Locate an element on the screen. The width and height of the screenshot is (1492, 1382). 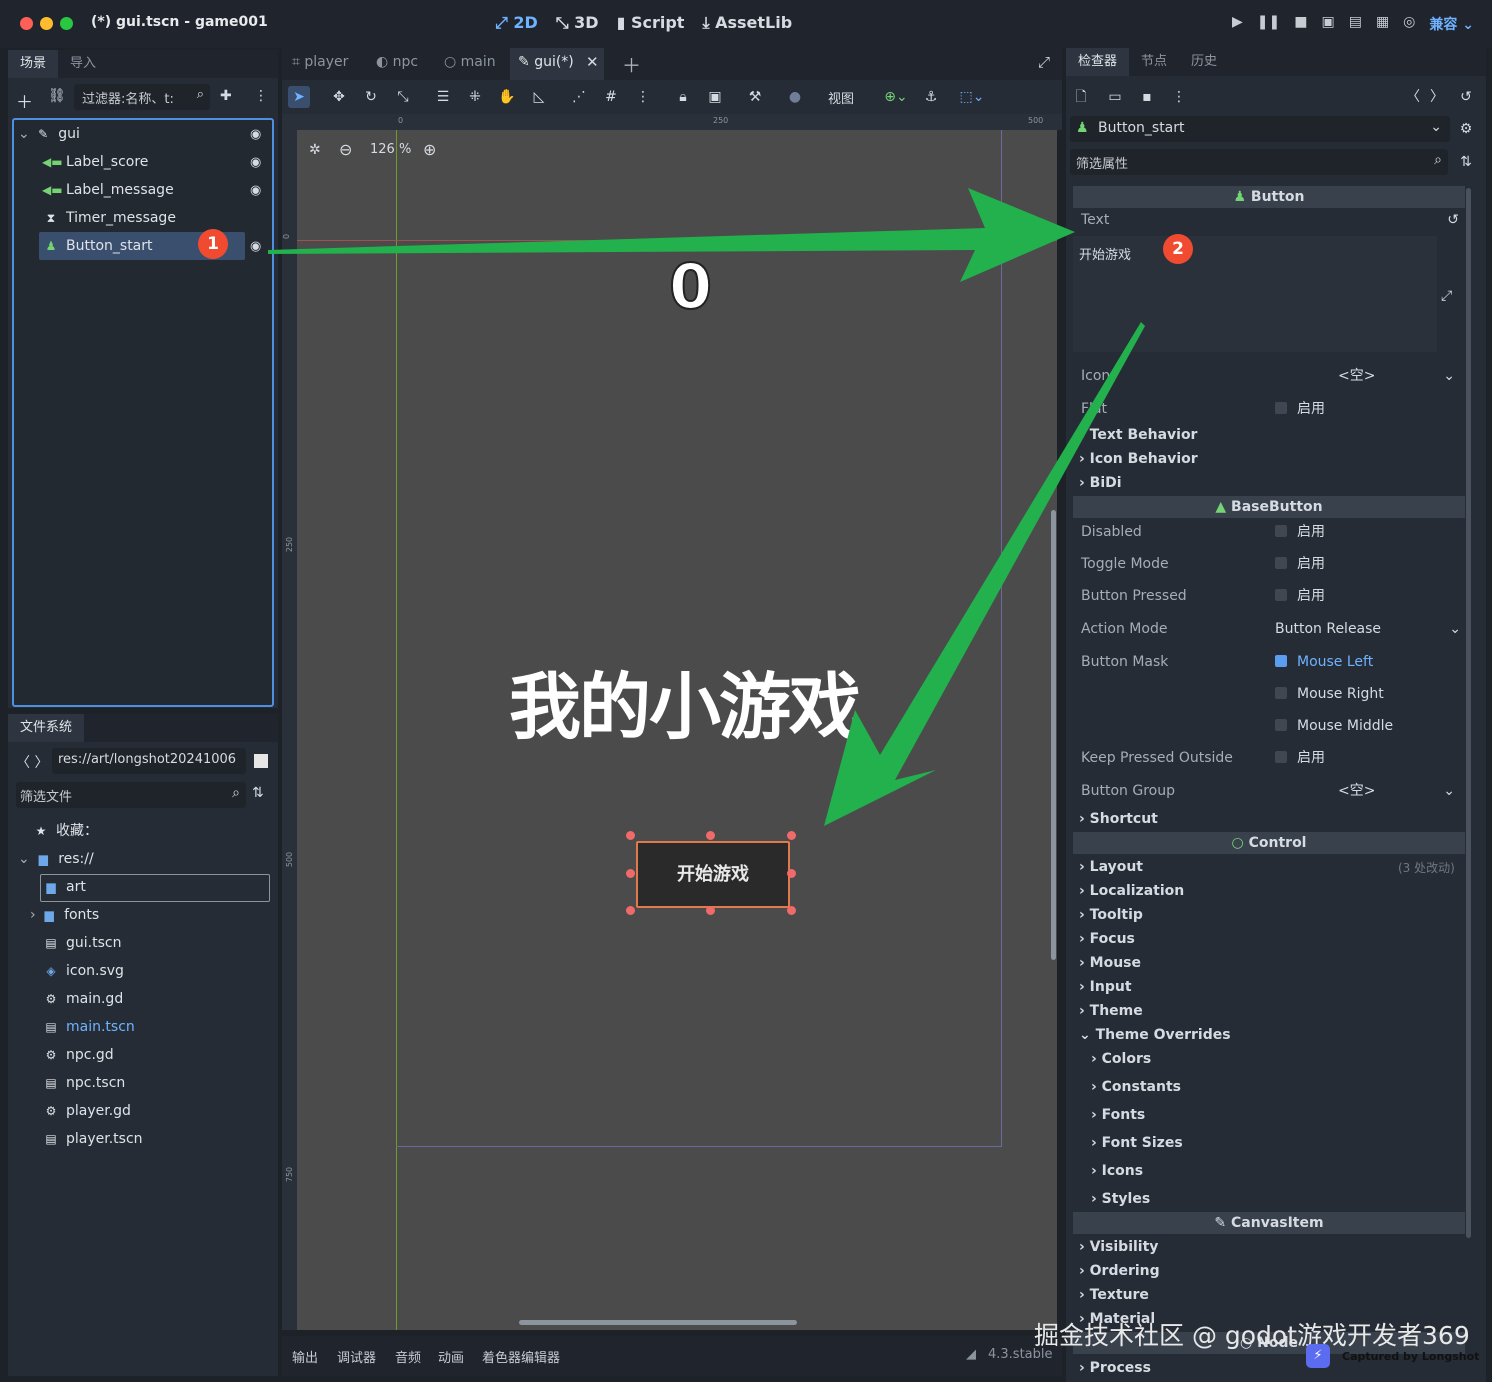
capture-credit: Captured by Longshot is located at coordinates (1411, 1356).